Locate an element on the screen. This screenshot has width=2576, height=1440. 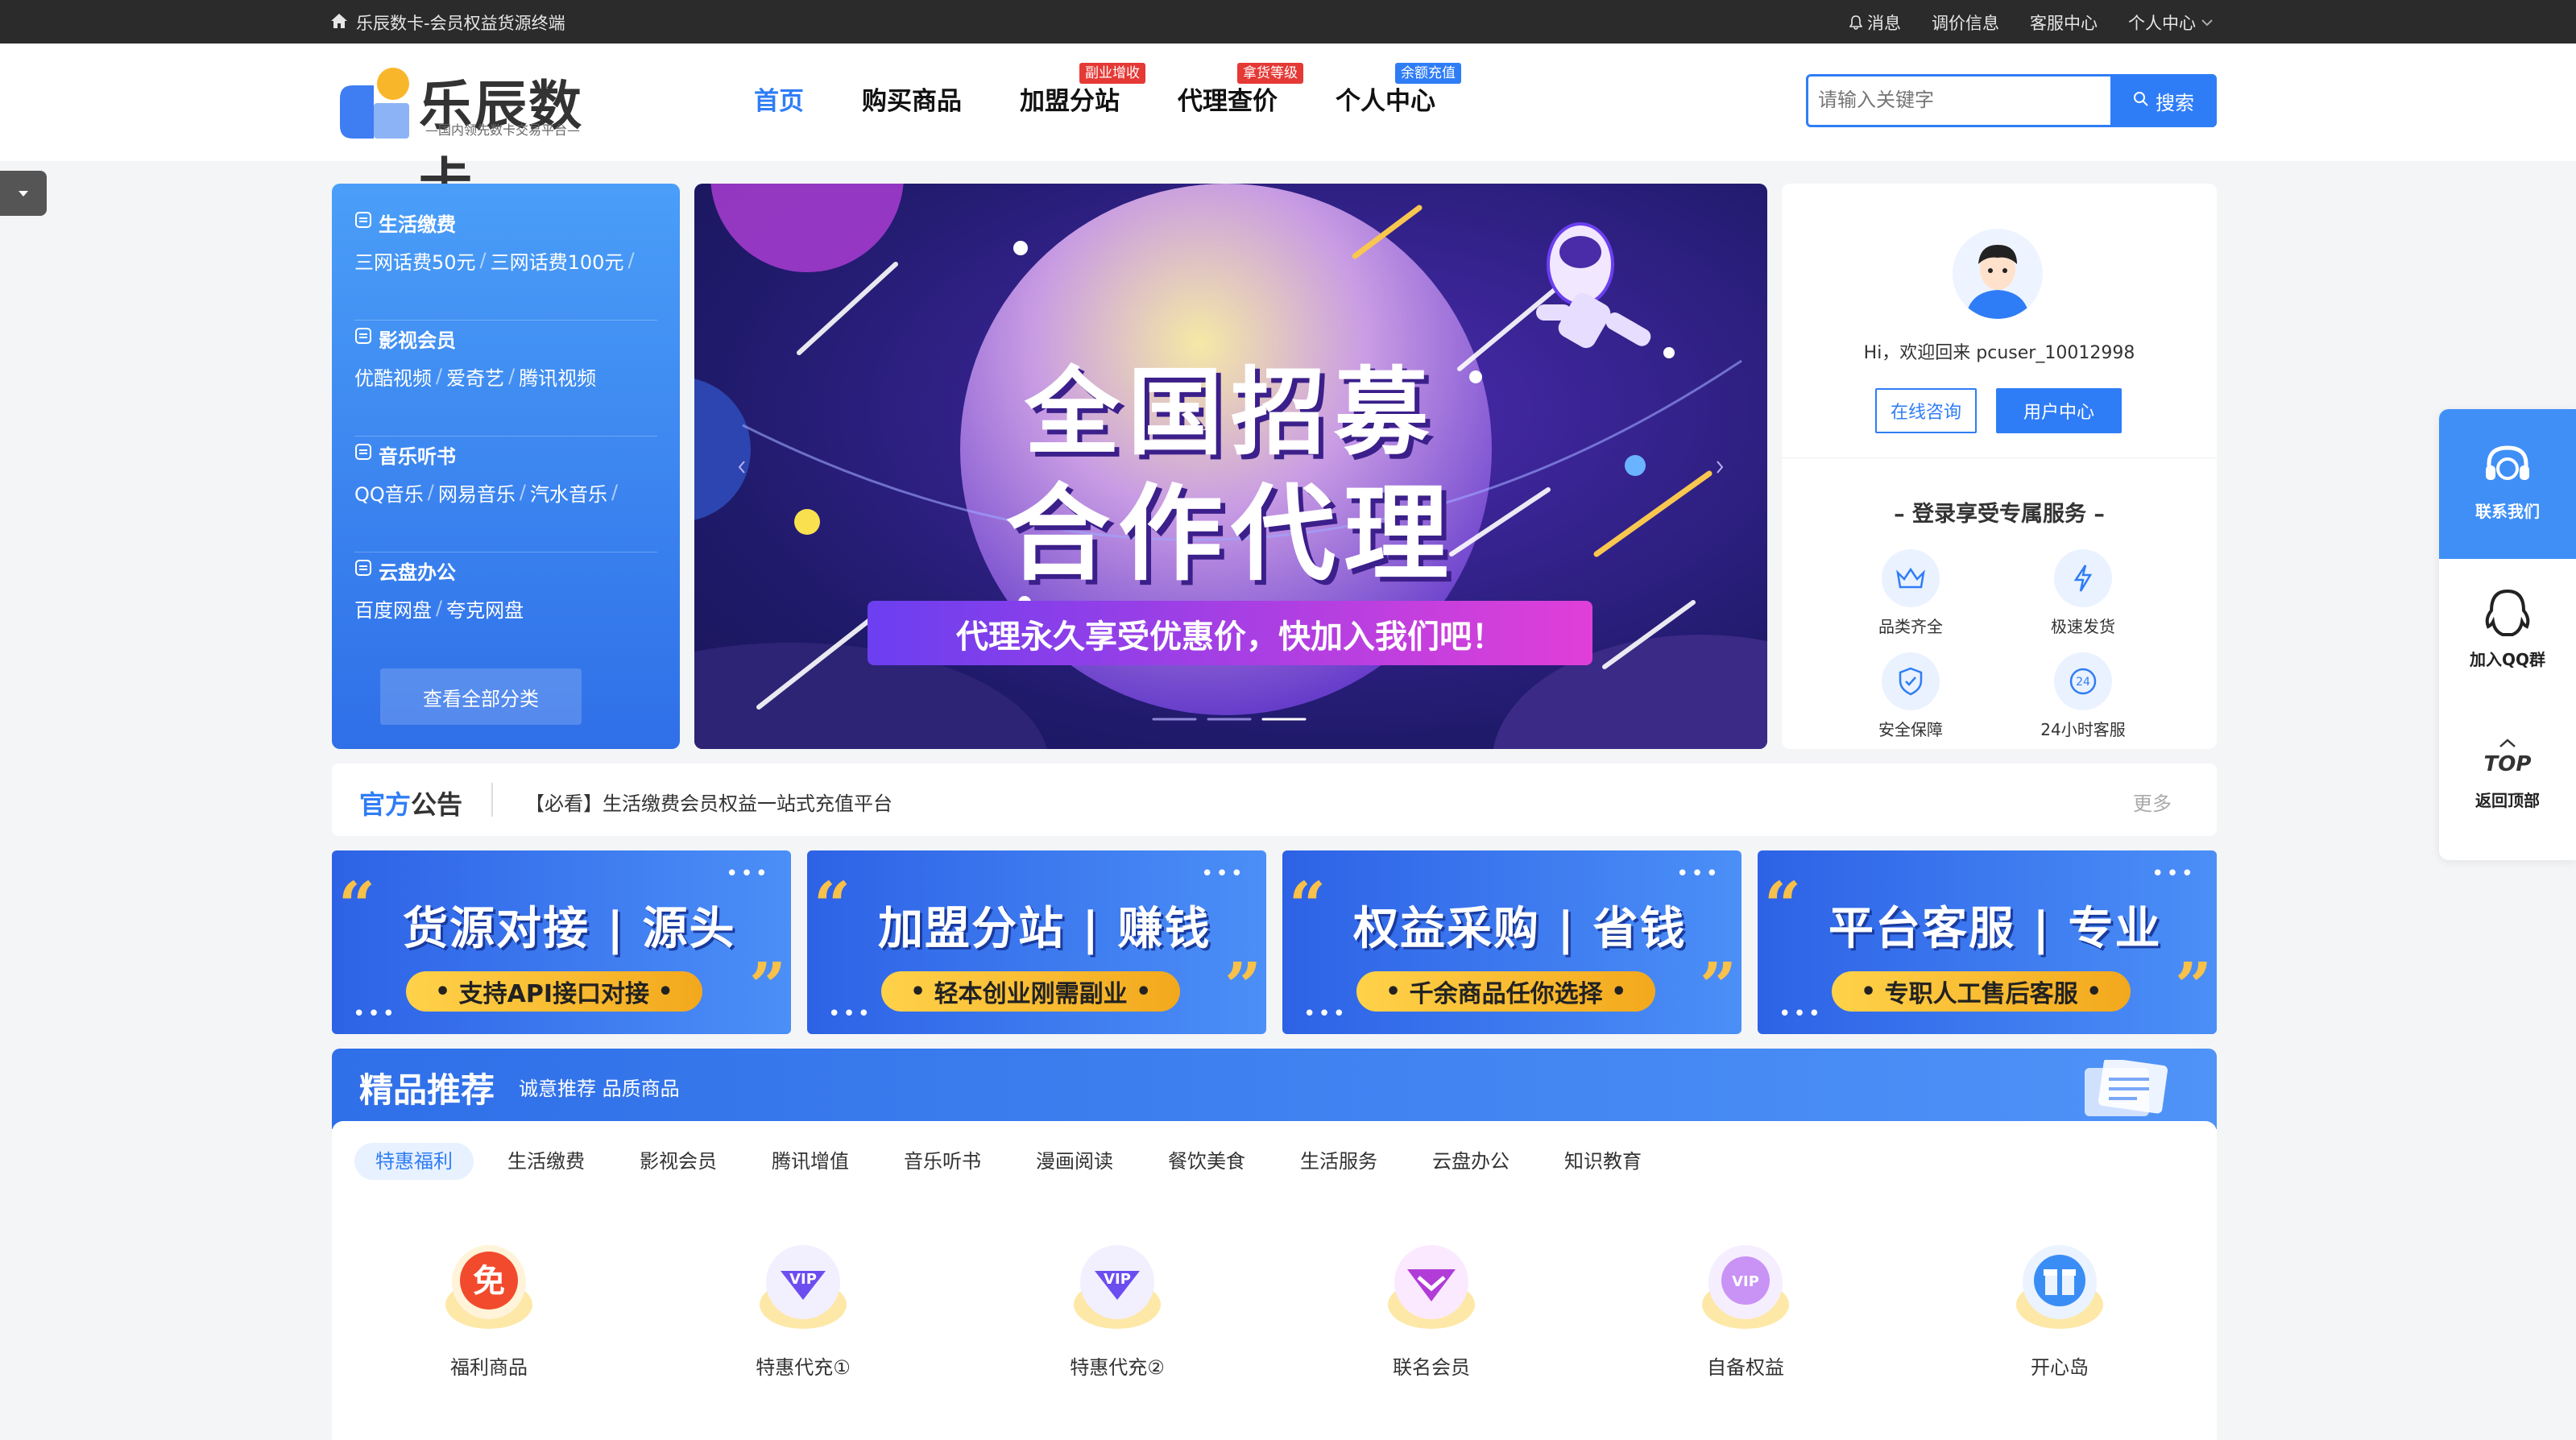
top-links: 消息 调价信息 客服中心 个人中心 is located at coordinates (2031, 22).